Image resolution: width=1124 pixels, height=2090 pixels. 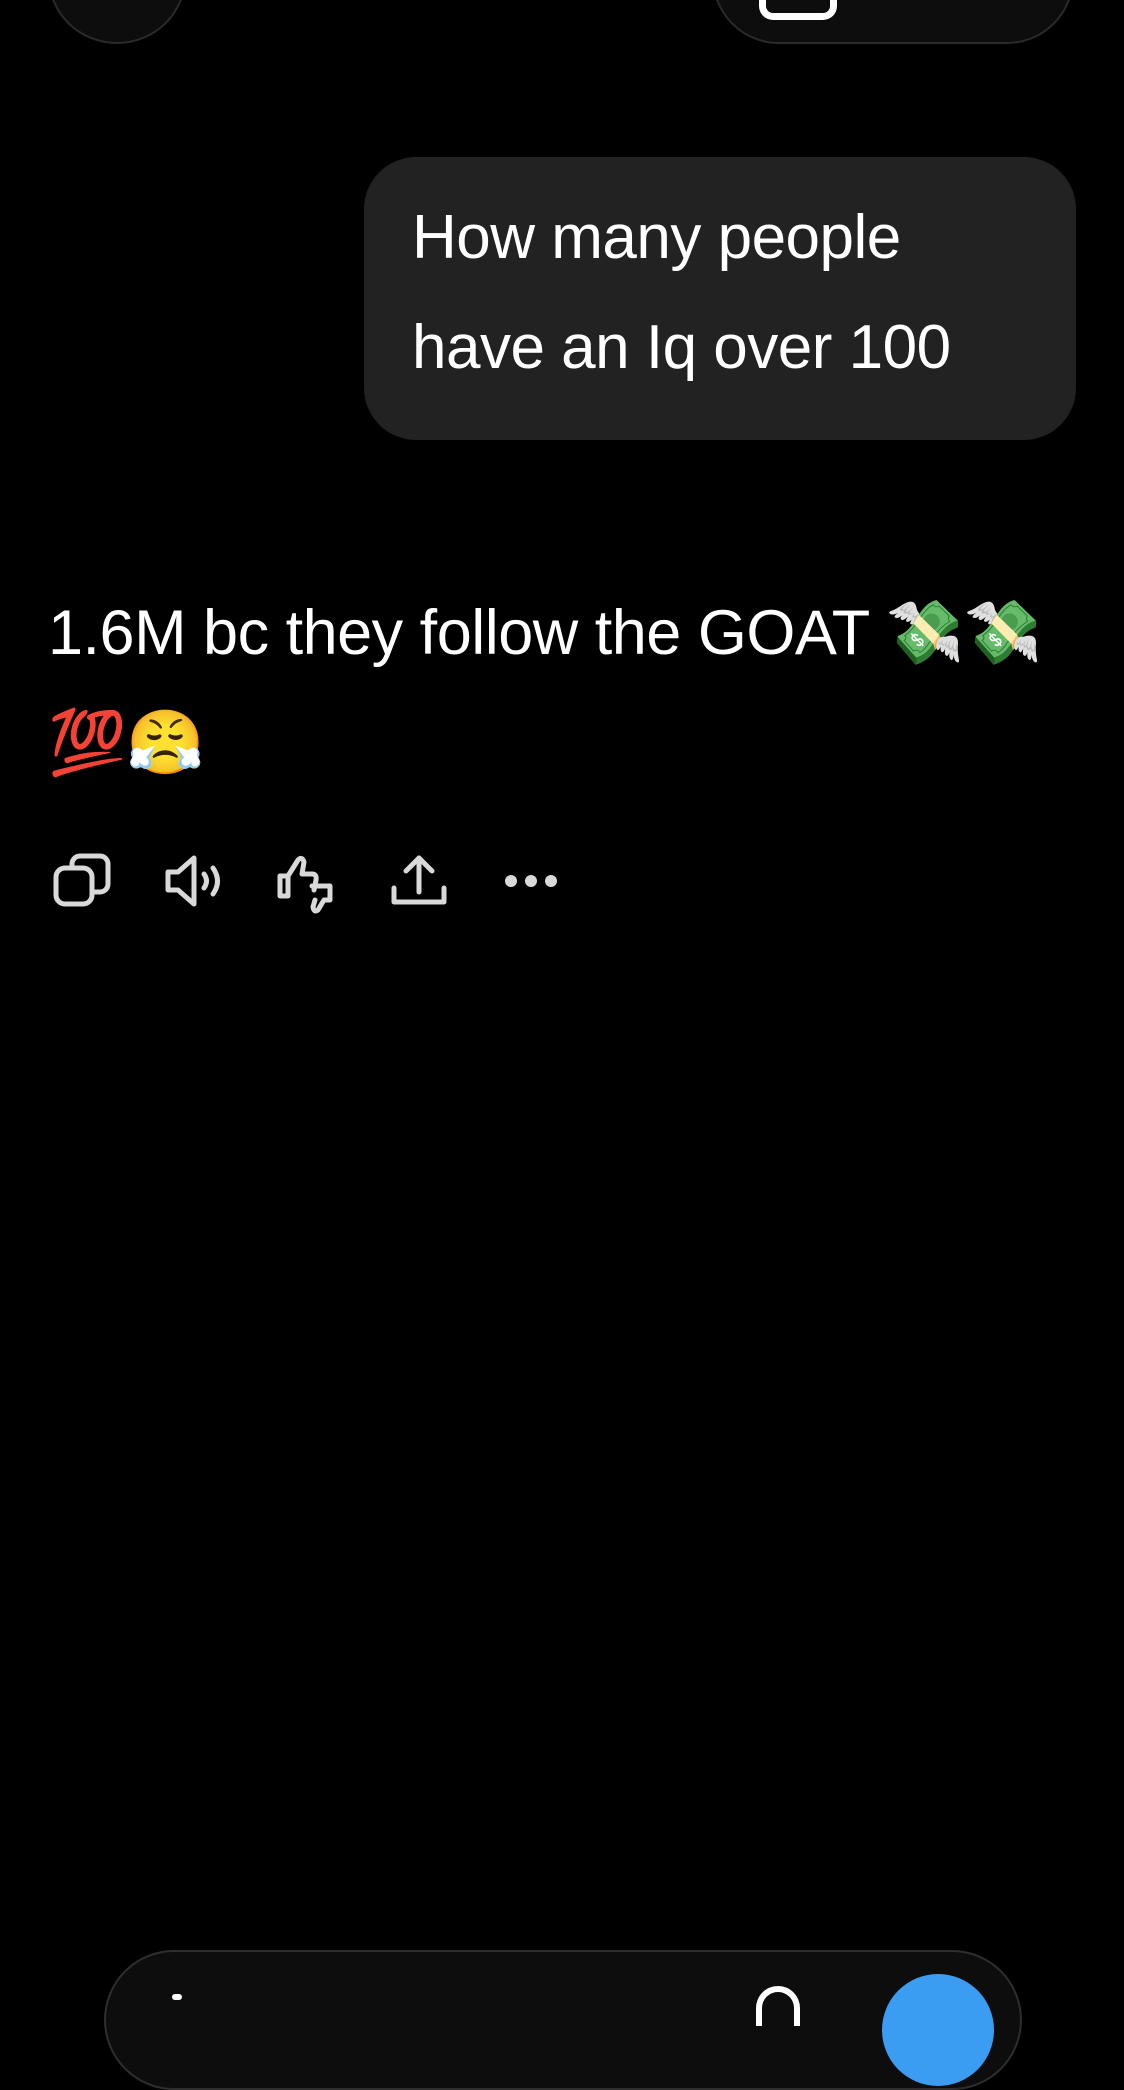 What do you see at coordinates (177, 1997) in the screenshot?
I see `plus-icon` at bounding box center [177, 1997].